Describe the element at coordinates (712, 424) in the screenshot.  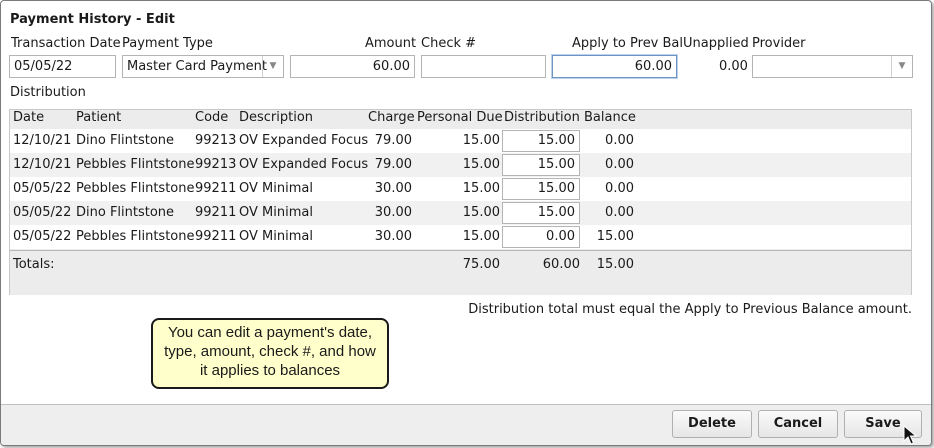
I see `delete-button: Delete` at that location.